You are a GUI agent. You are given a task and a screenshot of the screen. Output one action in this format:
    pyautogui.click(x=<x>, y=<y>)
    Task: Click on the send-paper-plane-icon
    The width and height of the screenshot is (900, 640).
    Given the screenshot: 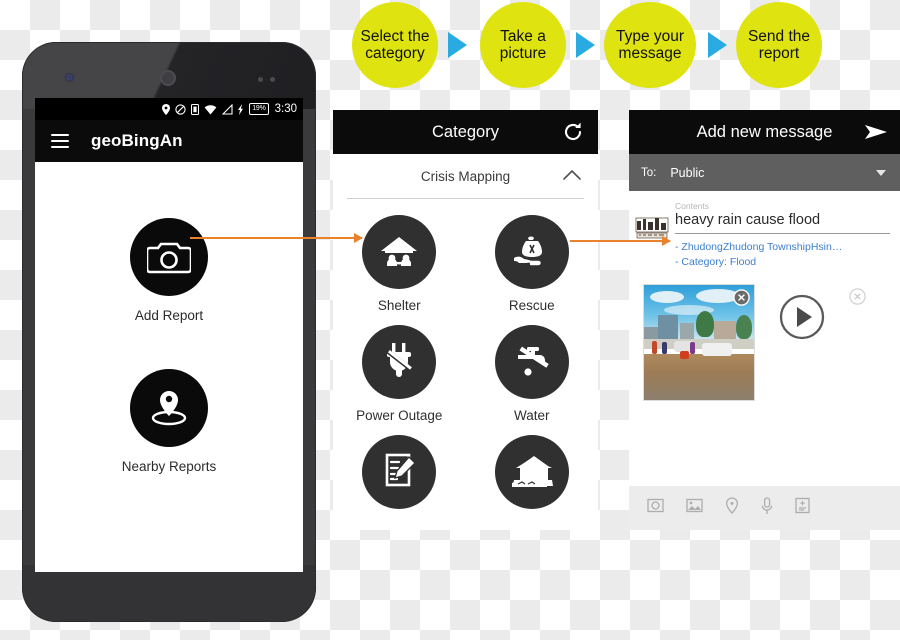 What is the action you would take?
    pyautogui.click(x=876, y=134)
    